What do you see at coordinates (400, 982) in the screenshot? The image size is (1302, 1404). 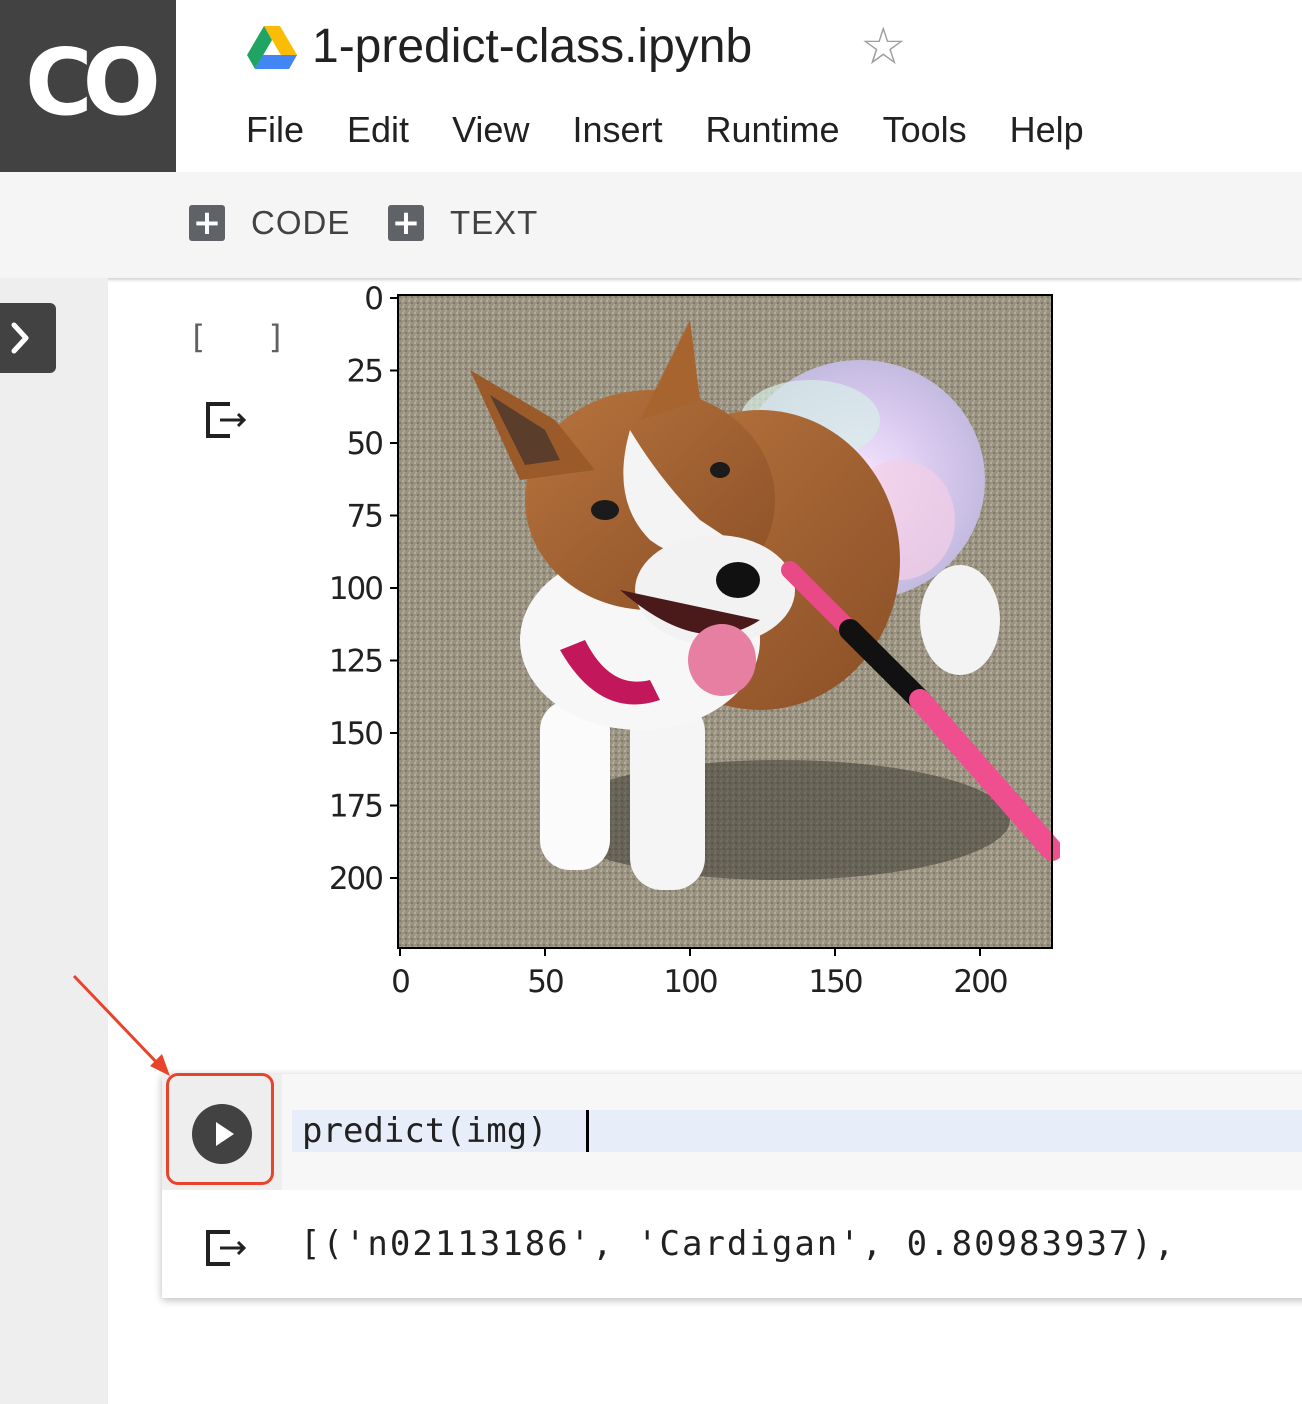 I see `x-tick-label: 0` at bounding box center [400, 982].